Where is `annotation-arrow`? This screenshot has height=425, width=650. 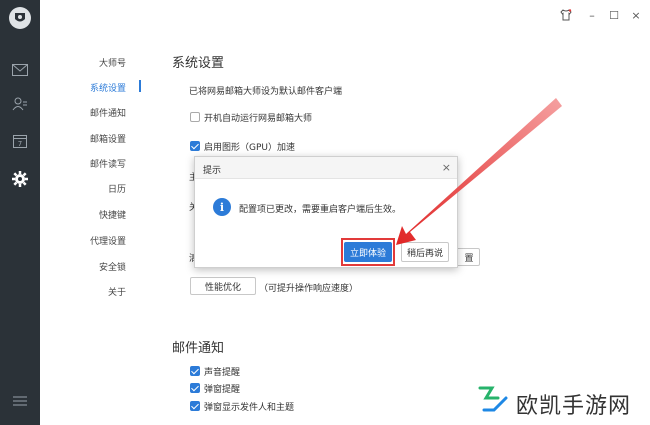
annotation-arrow is located at coordinates (479, 171).